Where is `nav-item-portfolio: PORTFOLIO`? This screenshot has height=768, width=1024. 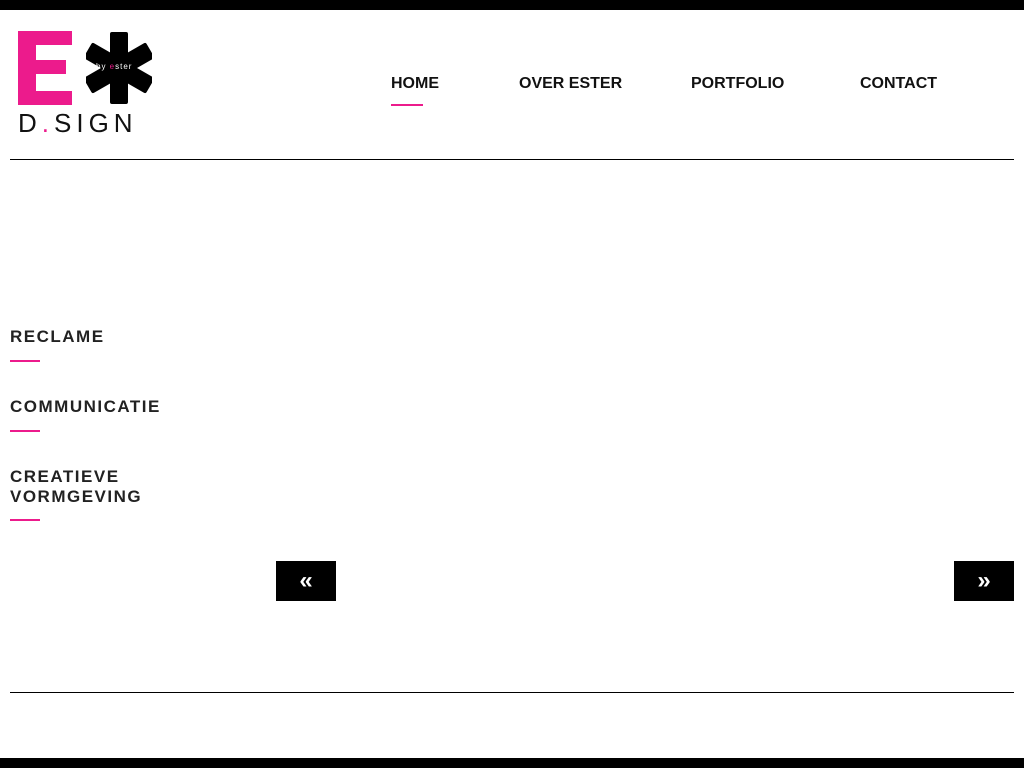
nav-item-portfolio: PORTFOLIO is located at coordinates (737, 84).